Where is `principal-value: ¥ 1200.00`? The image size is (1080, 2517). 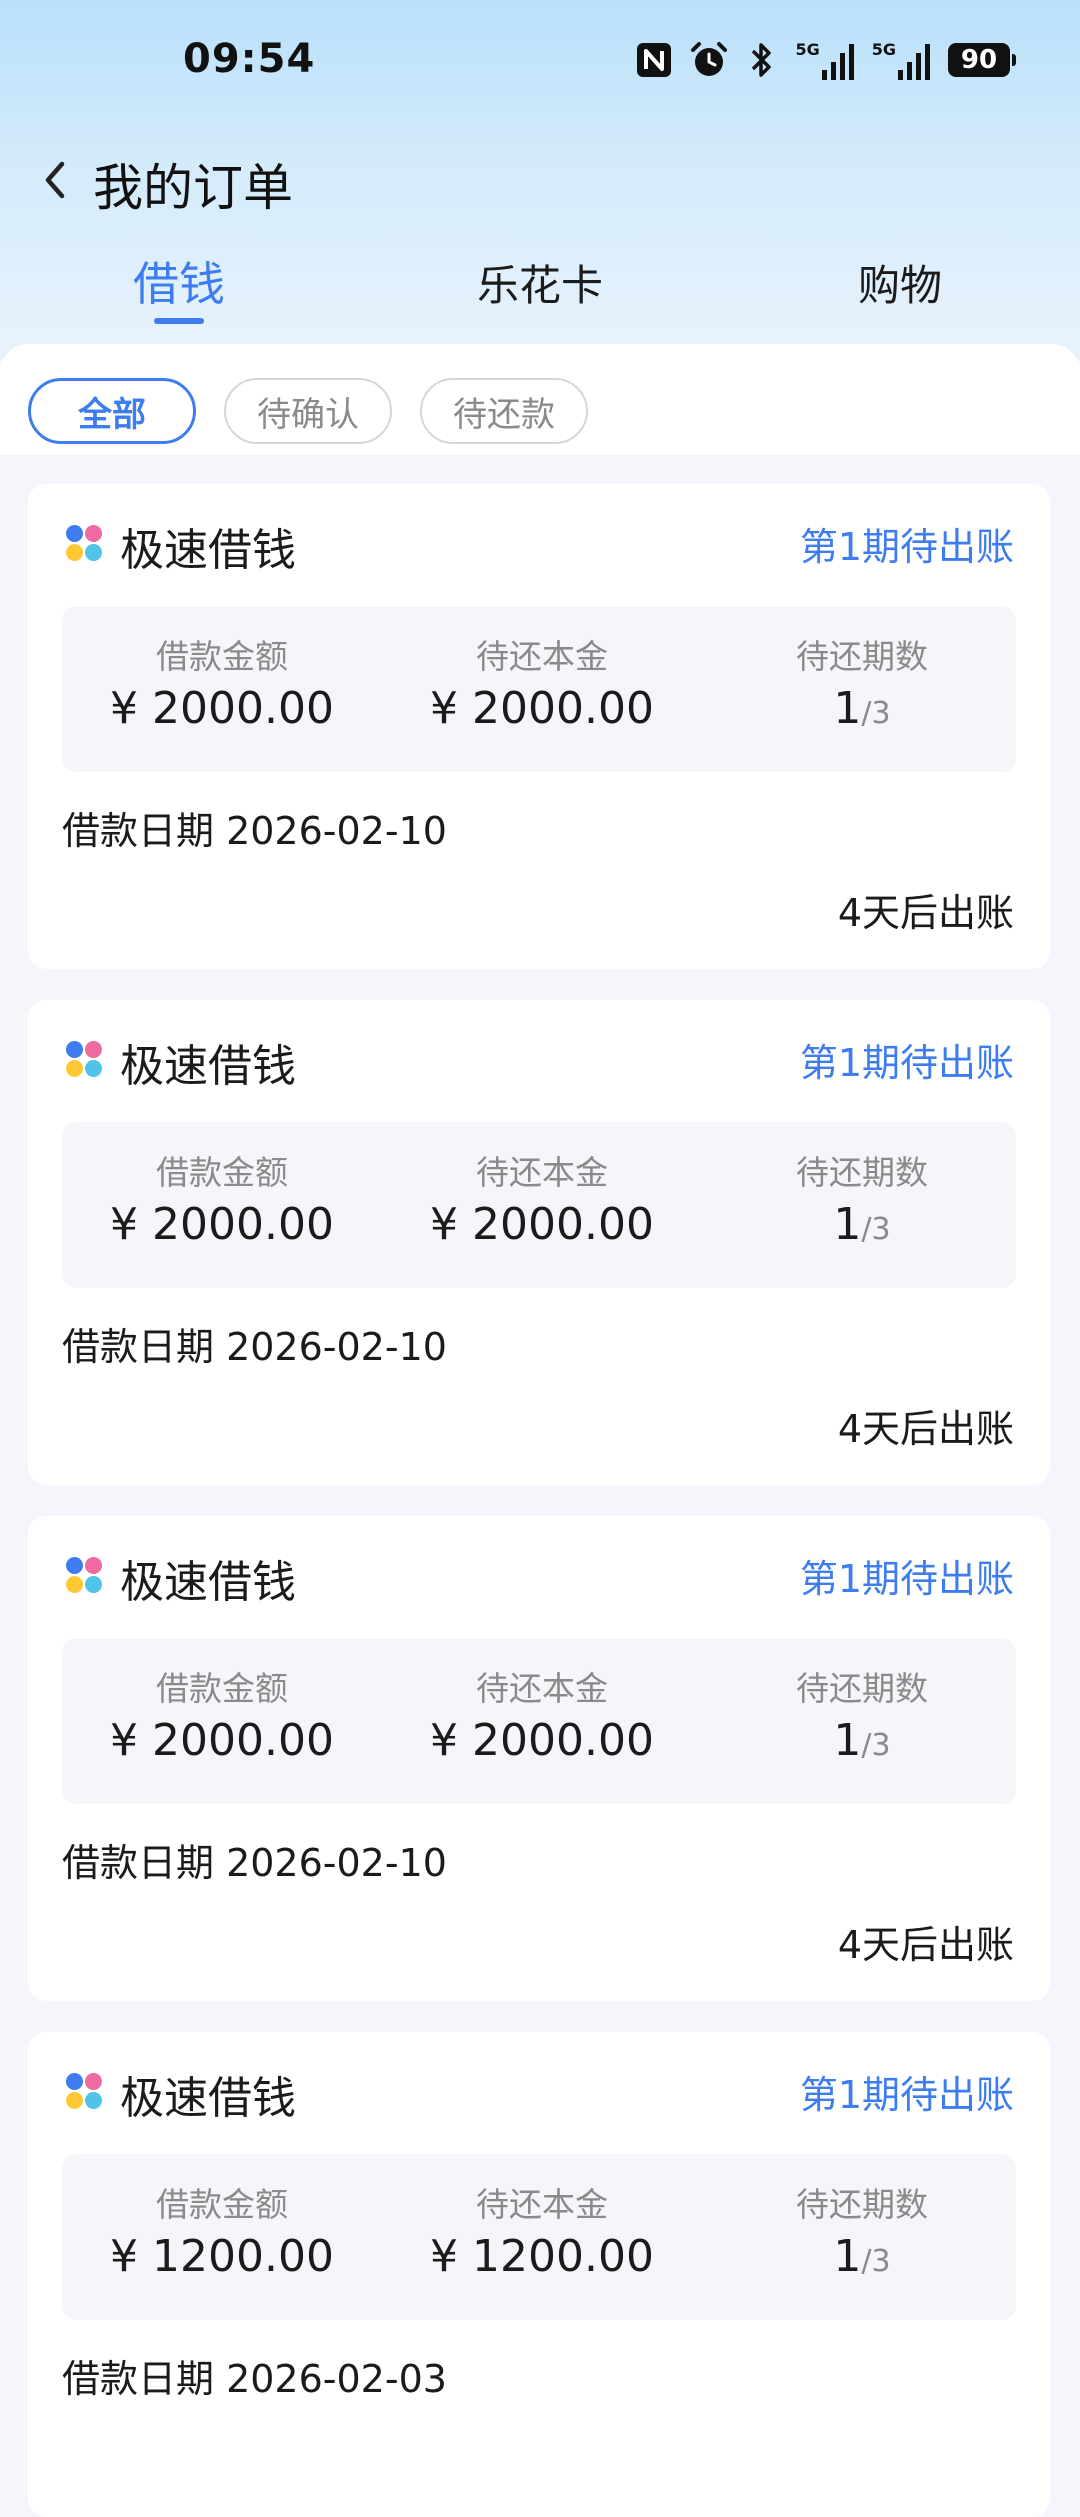 principal-value: ¥ 1200.00 is located at coordinates (542, 2256).